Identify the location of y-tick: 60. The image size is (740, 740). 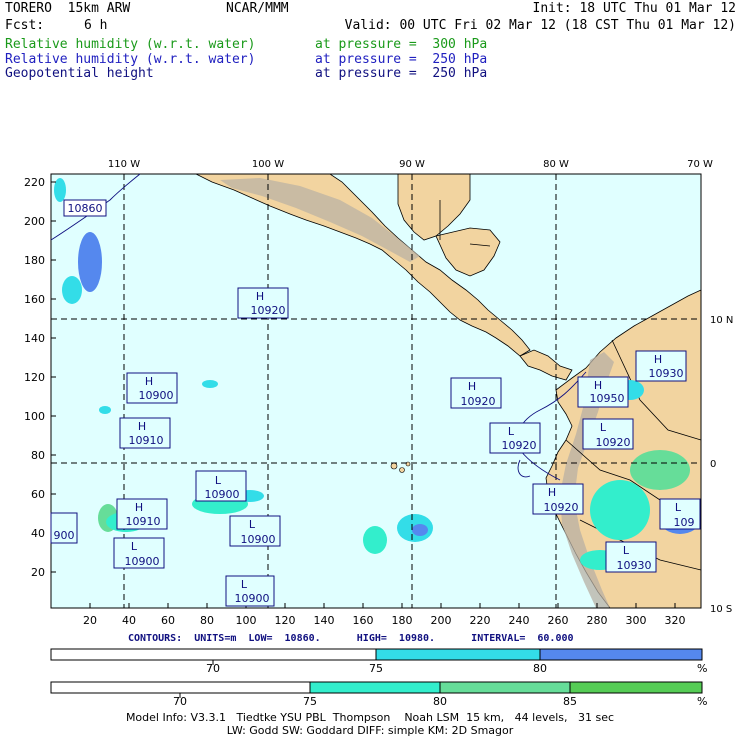
(38, 494).